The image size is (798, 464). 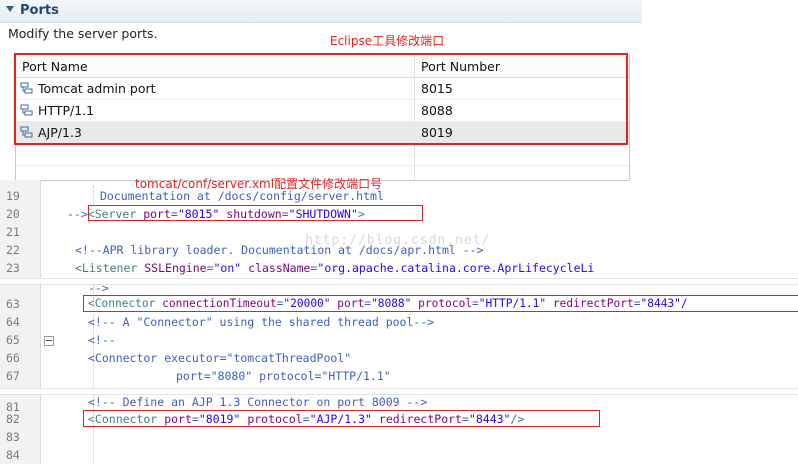 I want to click on code-comment: "HTTP/1.1", so click(x=356, y=376).